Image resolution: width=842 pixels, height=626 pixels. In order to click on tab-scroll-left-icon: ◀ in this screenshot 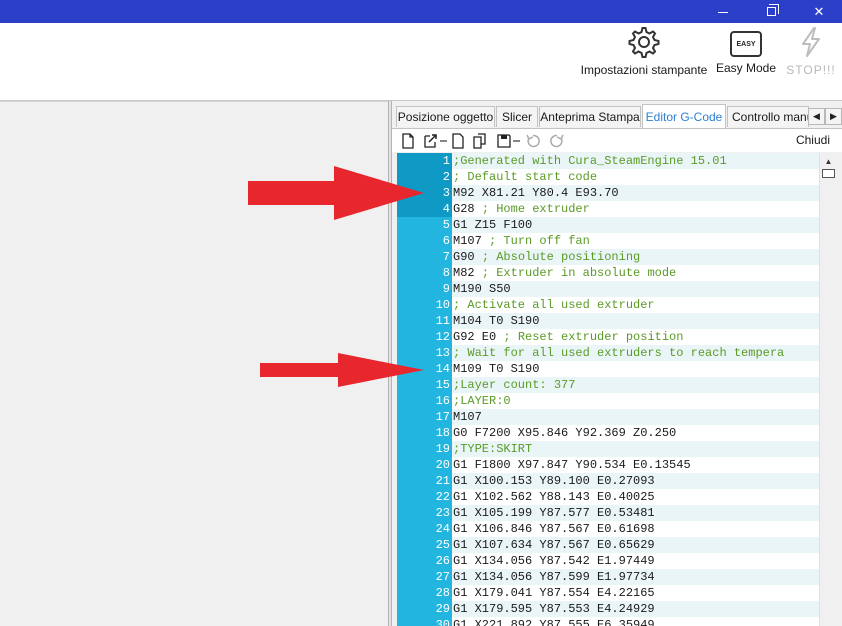, I will do `click(816, 116)`.